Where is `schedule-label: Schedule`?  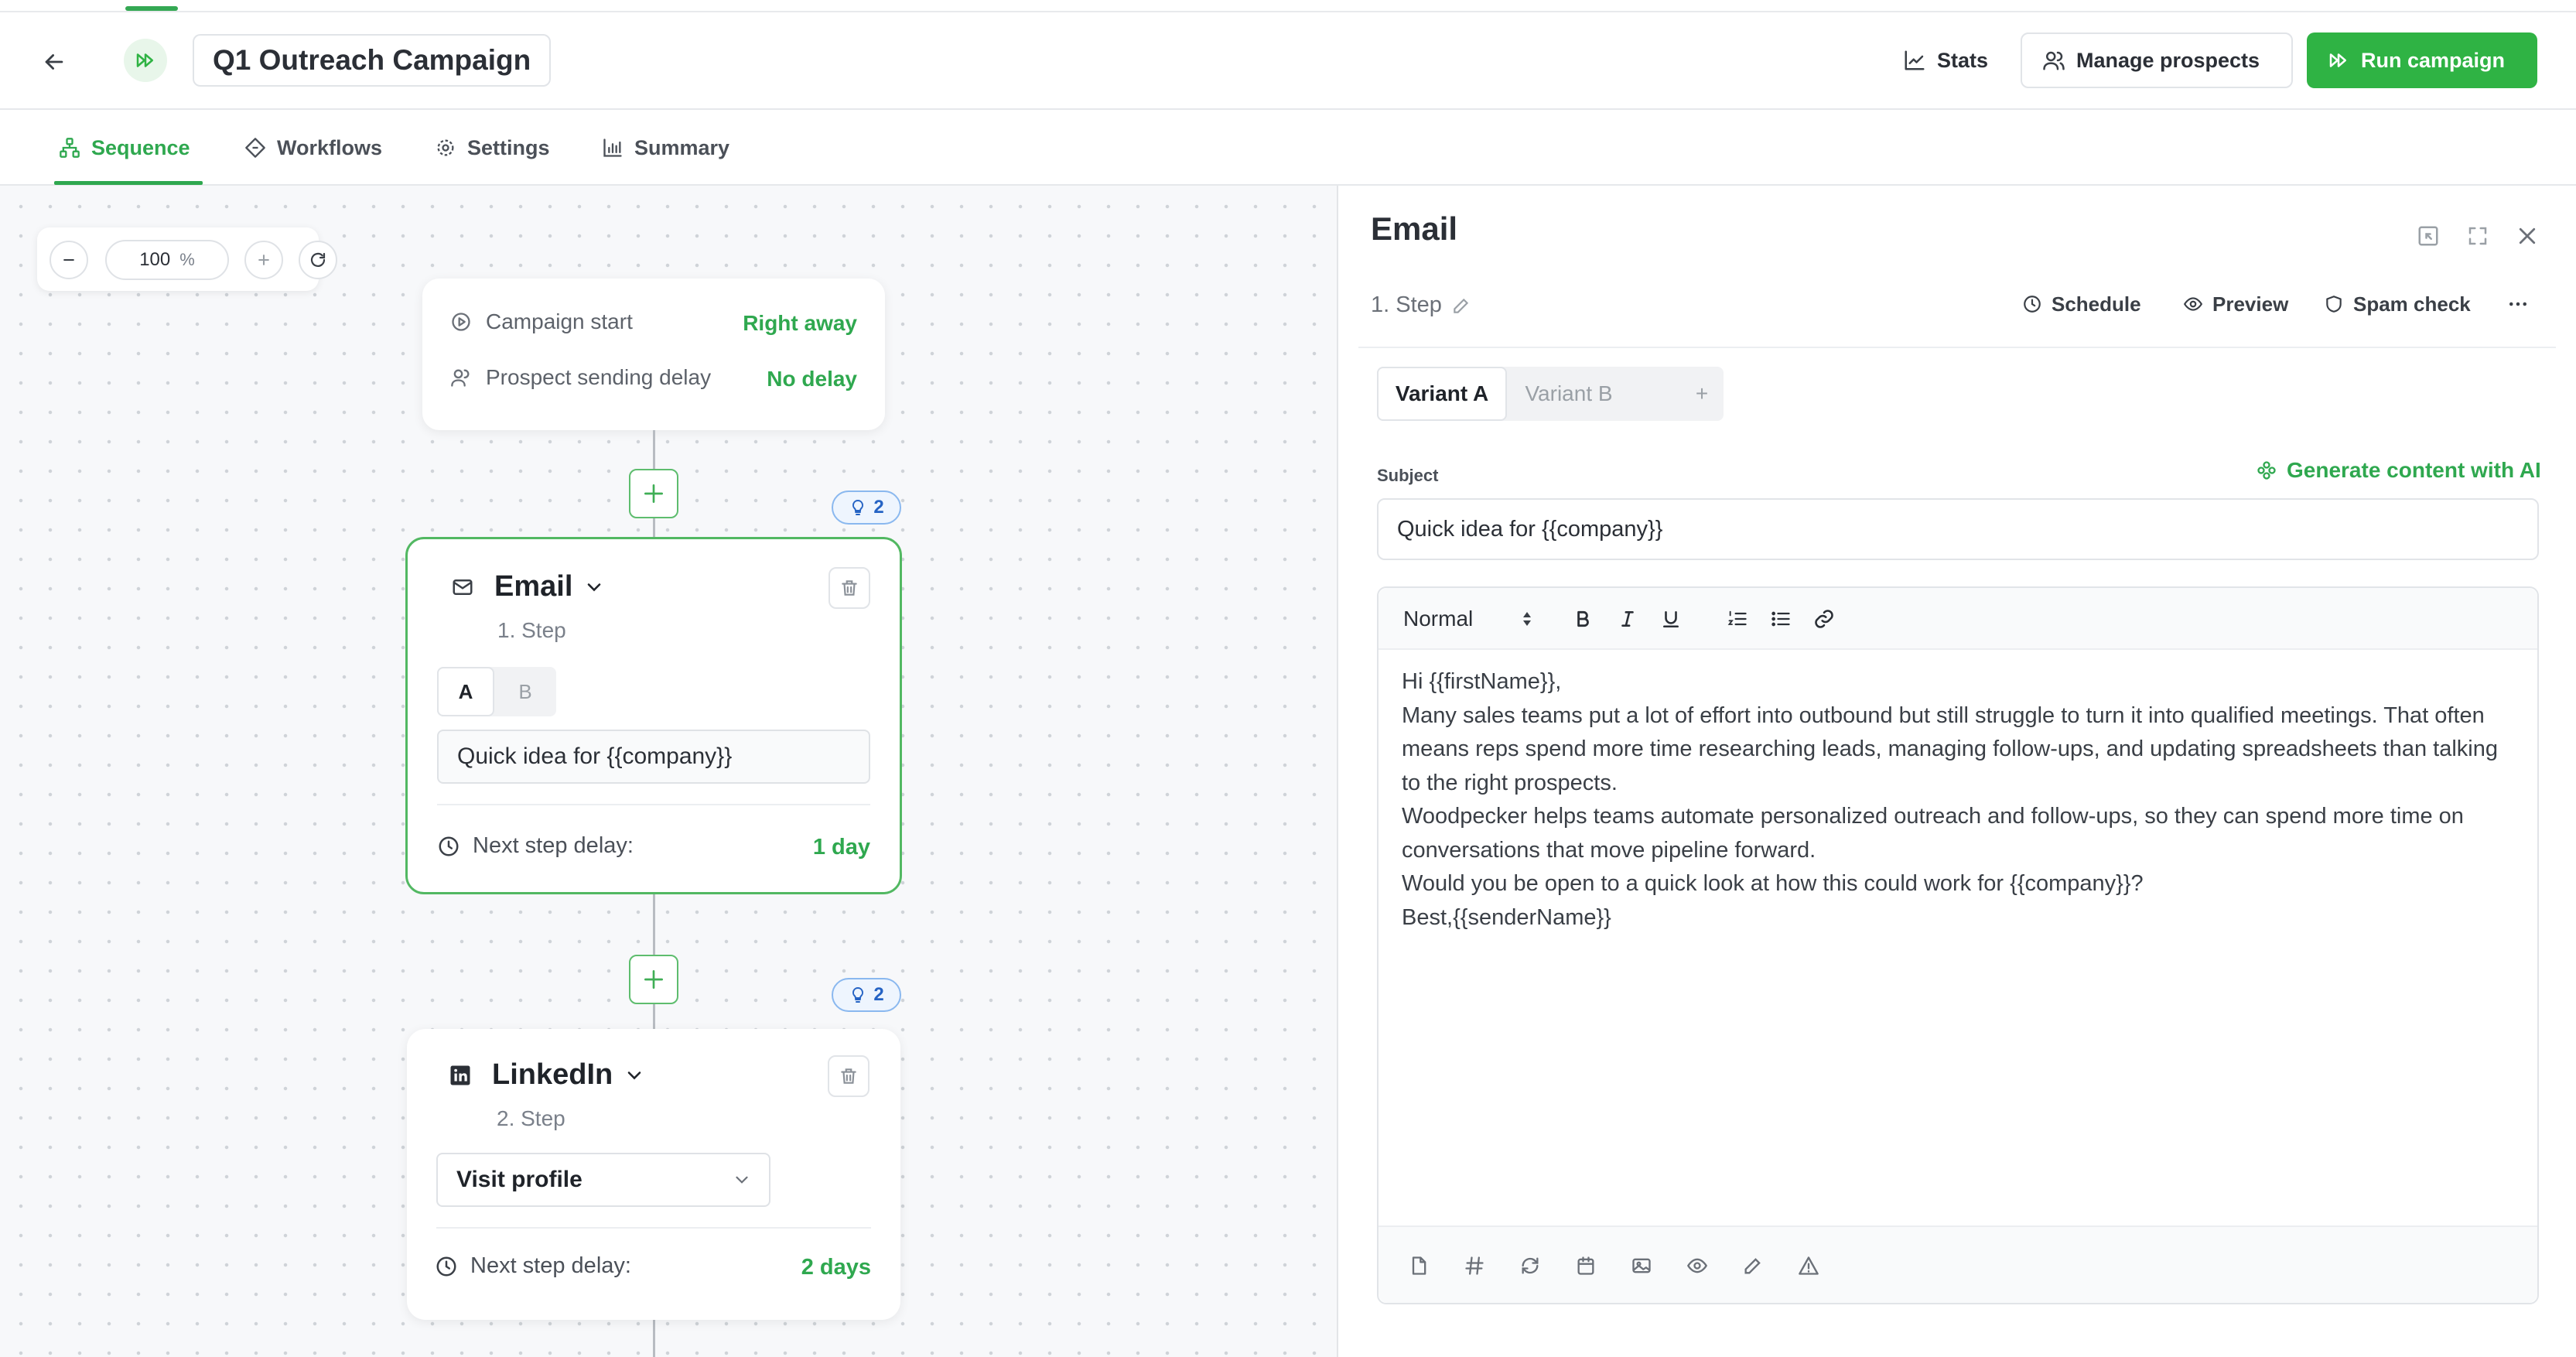
schedule-label: Schedule is located at coordinates (2096, 304).